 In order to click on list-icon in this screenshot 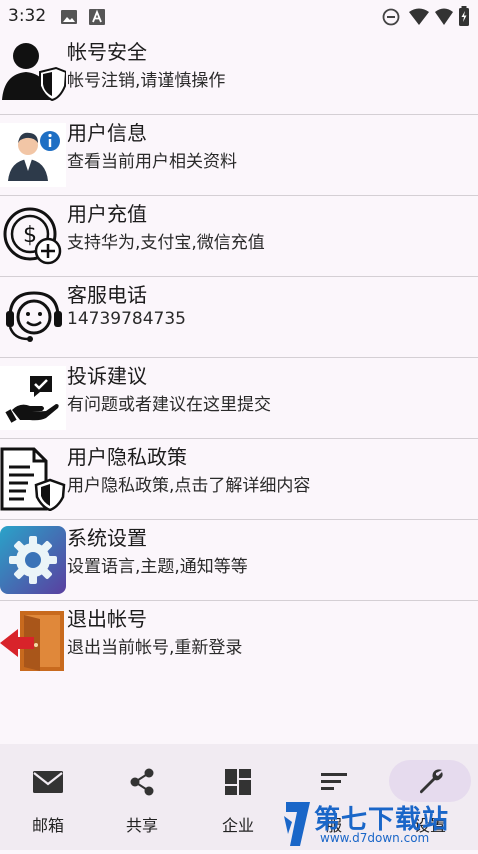, I will do `click(334, 782)`.